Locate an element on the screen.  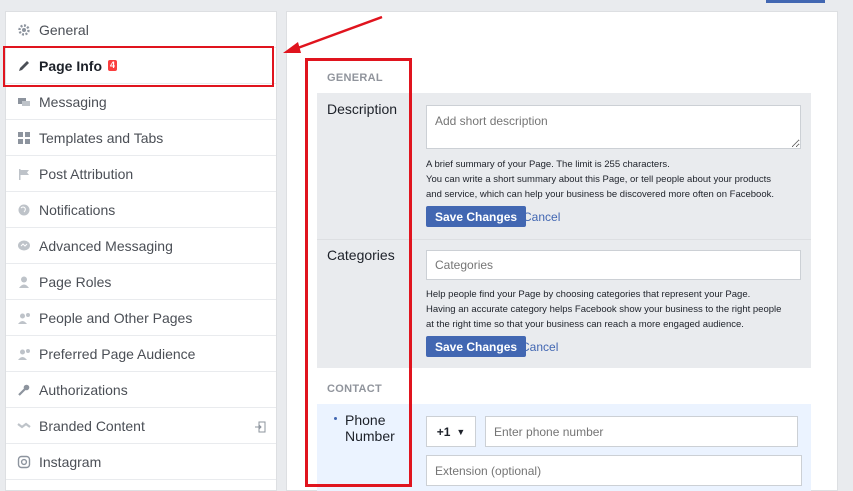
description-label: Description is located at coordinates (362, 109).